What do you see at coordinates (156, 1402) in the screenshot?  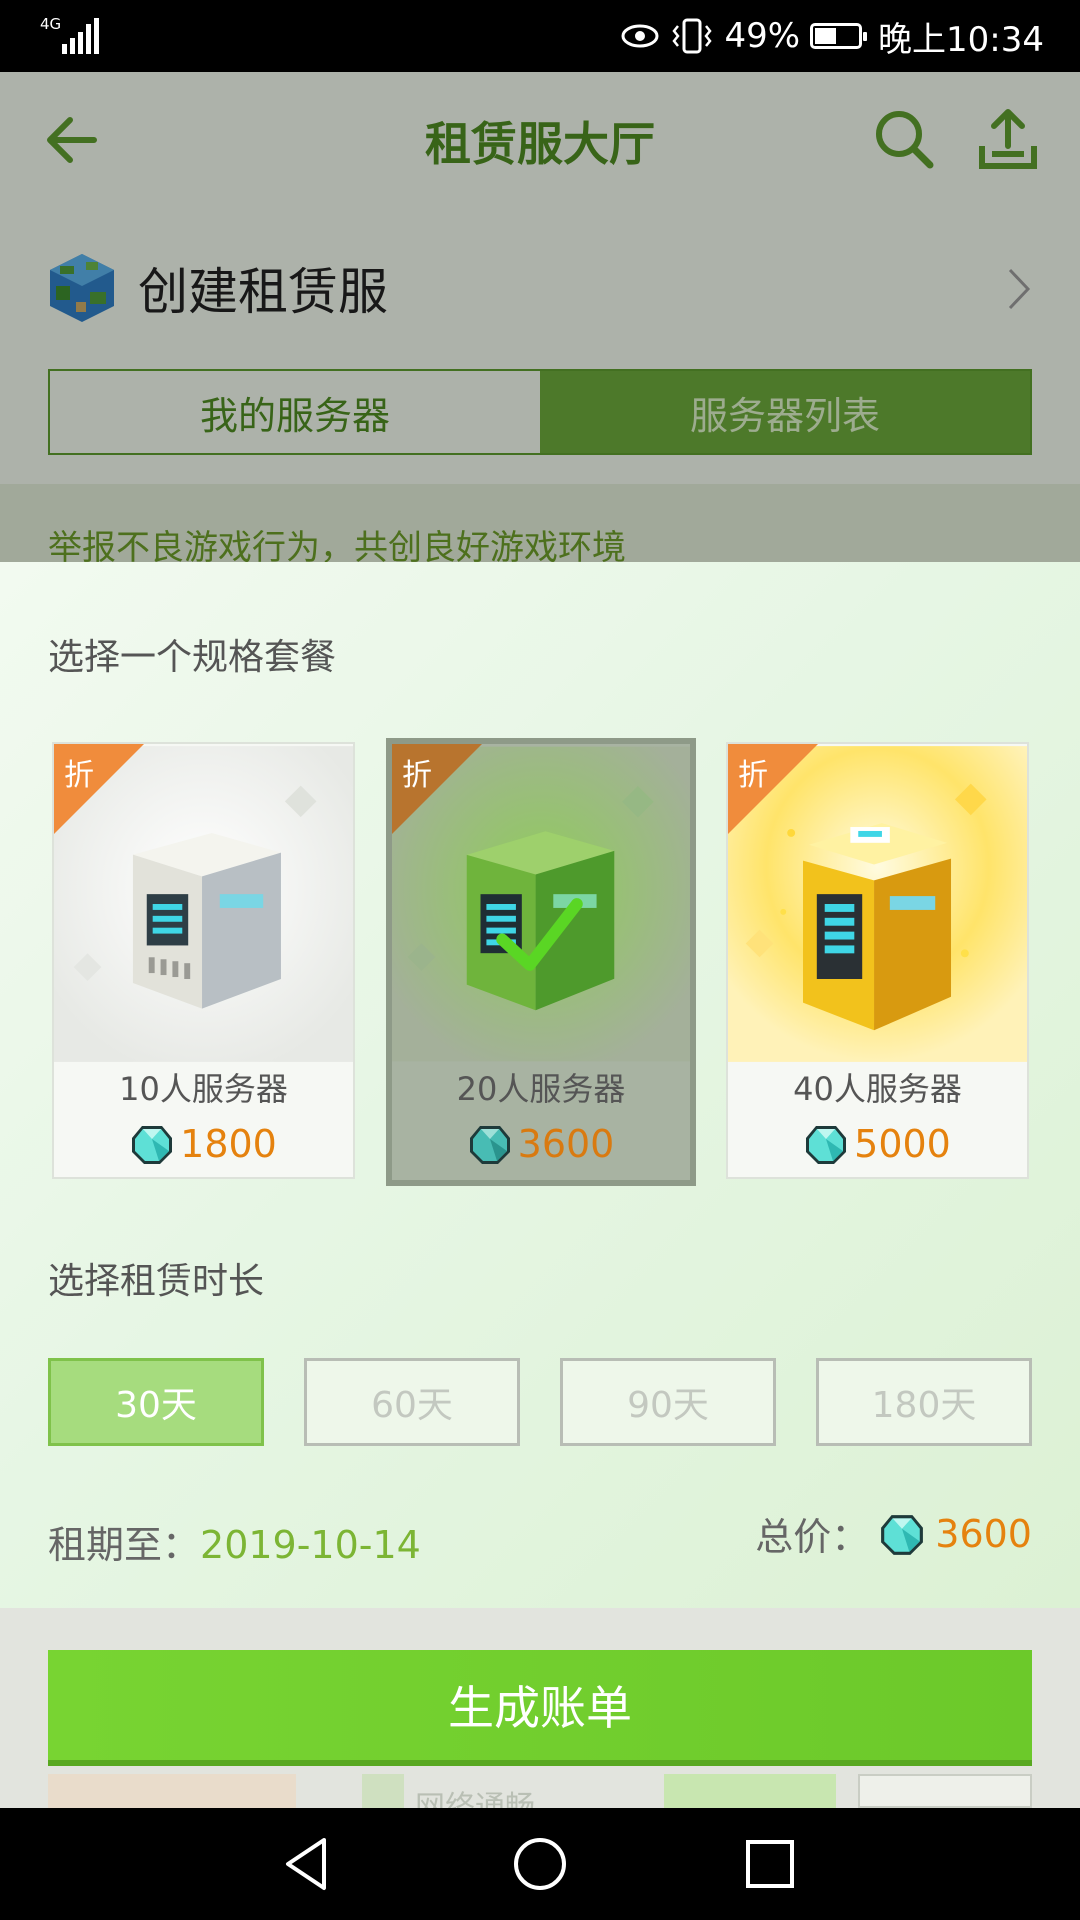 I see `duration-option-30: 30天` at bounding box center [156, 1402].